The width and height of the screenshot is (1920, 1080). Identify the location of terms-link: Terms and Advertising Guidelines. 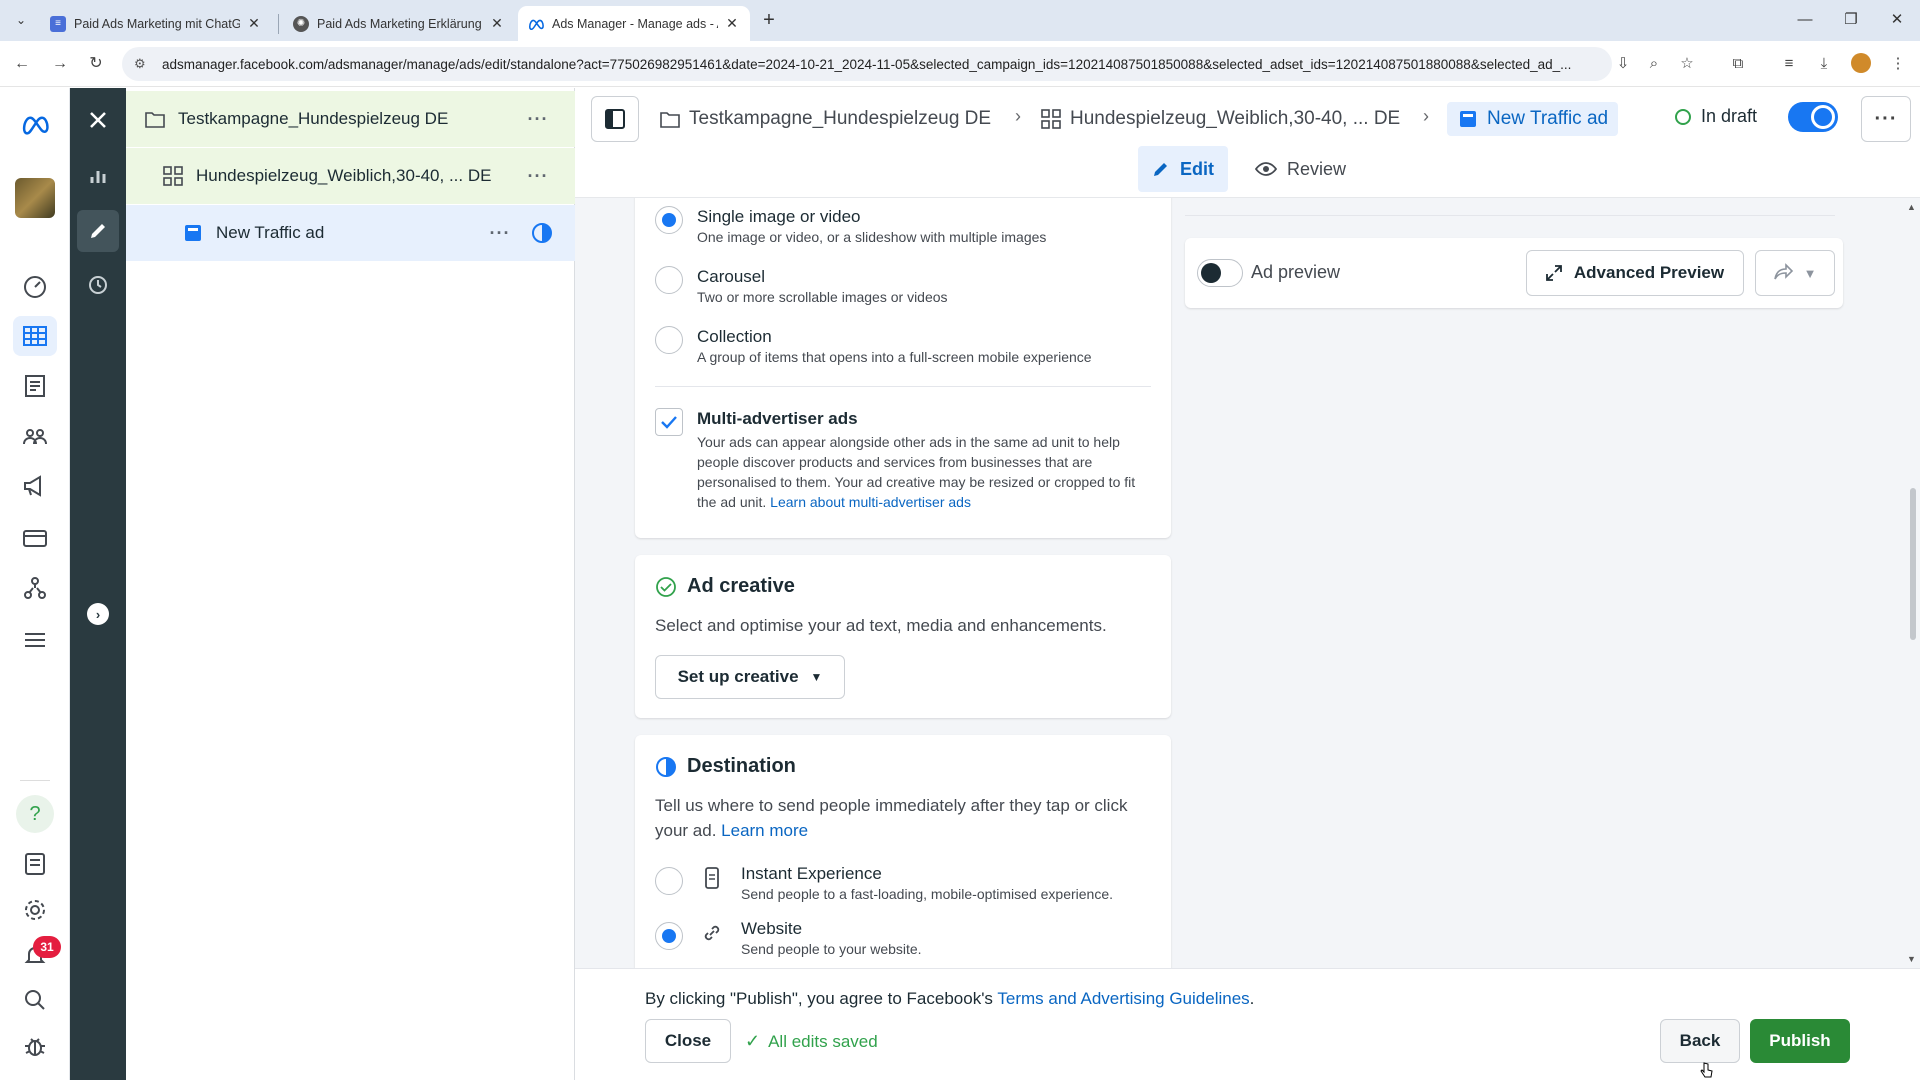
(1123, 998).